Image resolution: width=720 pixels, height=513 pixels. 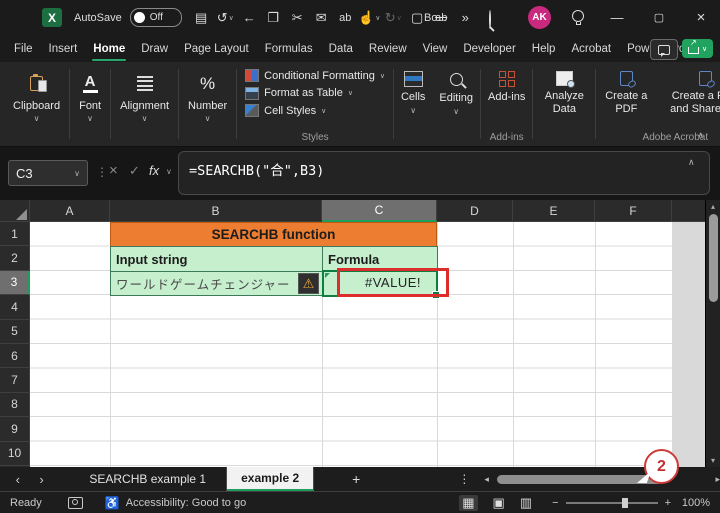 What do you see at coordinates (526, 503) in the screenshot?
I see `page-break-view-icon: ▥` at bounding box center [526, 503].